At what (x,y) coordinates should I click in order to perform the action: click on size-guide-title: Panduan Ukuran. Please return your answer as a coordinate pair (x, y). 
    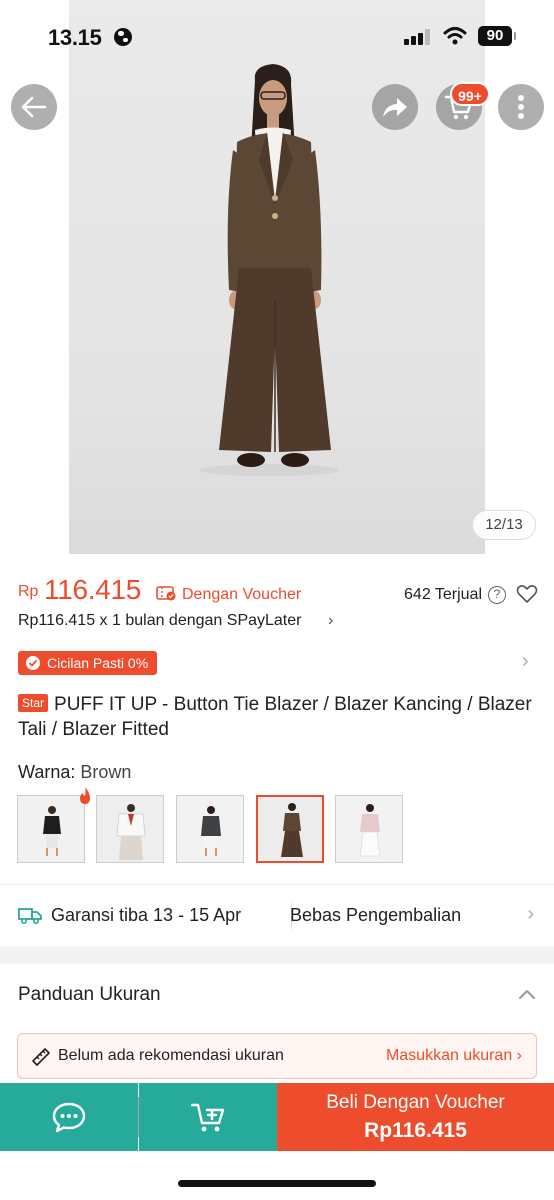
    Looking at the image, I should click on (89, 995).